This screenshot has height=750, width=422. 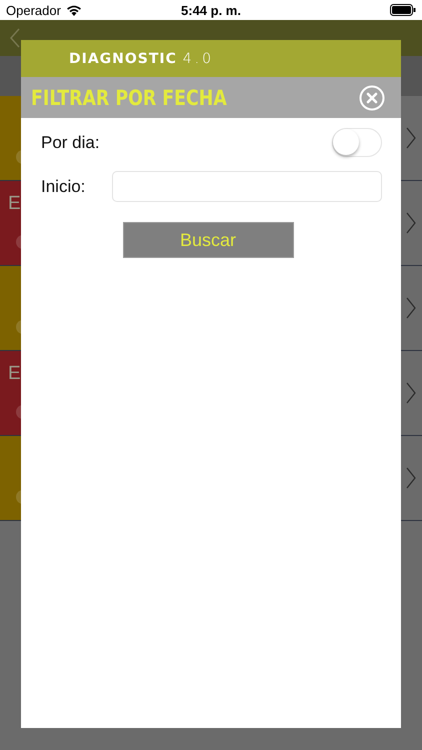 What do you see at coordinates (247, 186) in the screenshot?
I see `date-field` at bounding box center [247, 186].